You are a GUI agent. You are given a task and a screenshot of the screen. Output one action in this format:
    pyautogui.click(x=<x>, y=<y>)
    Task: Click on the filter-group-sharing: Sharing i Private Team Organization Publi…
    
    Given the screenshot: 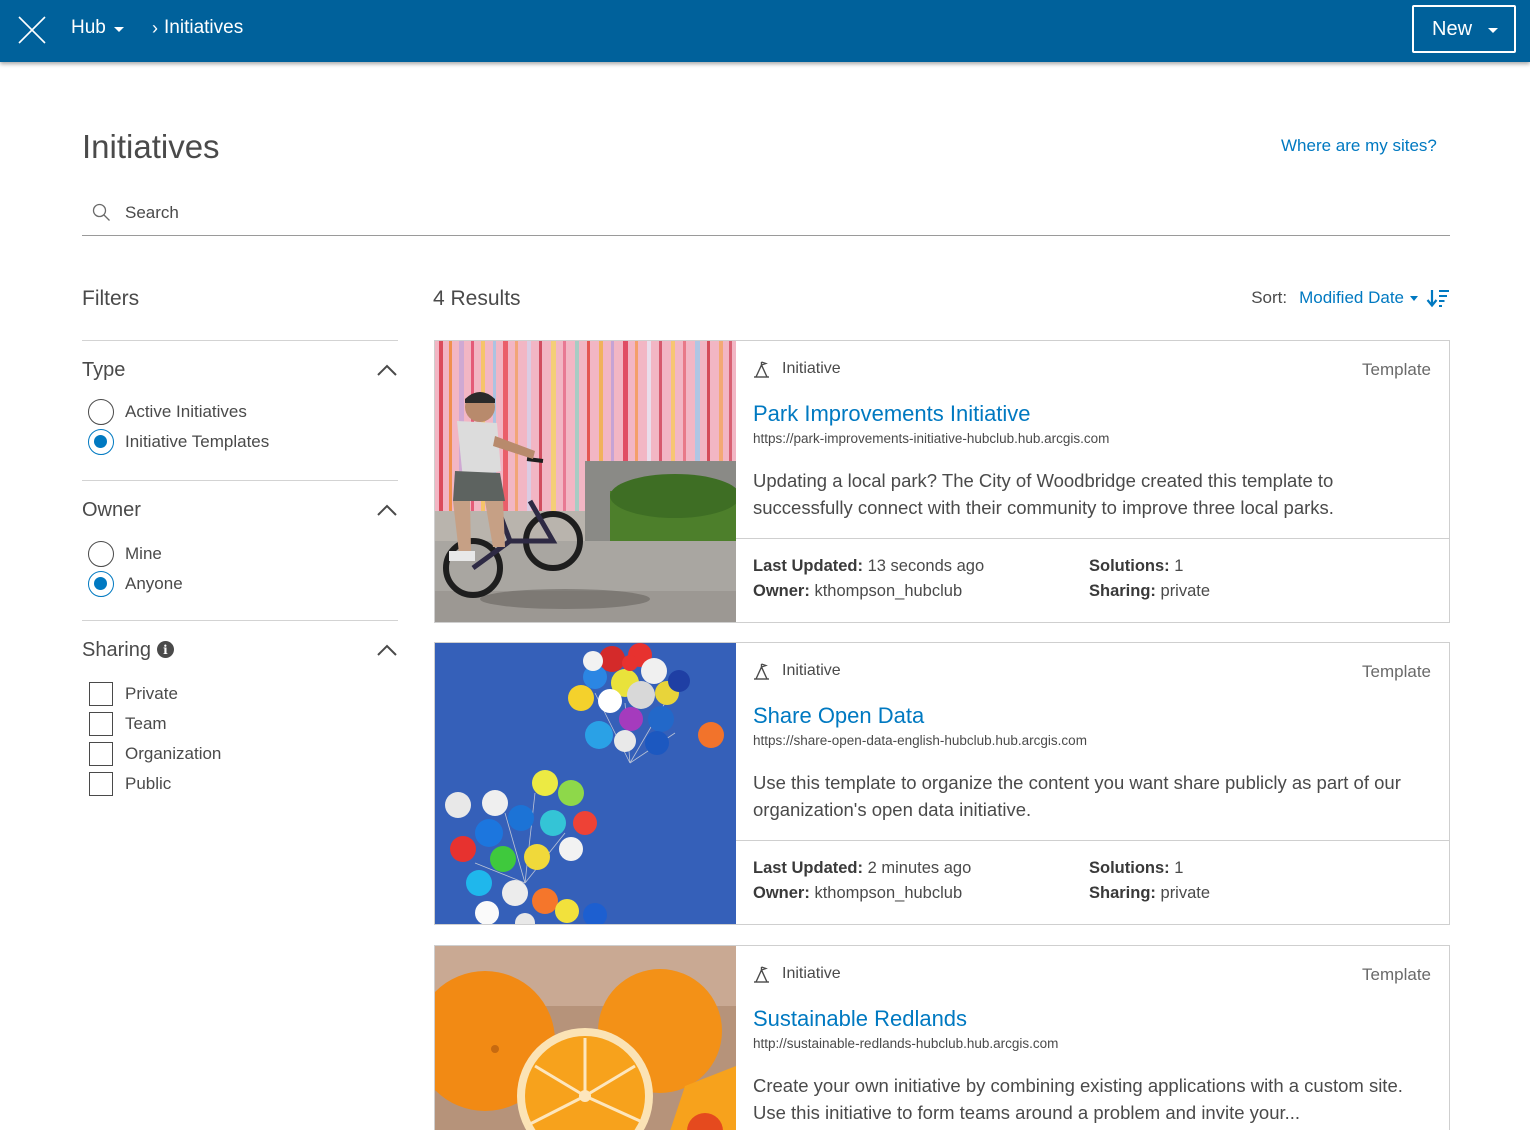 What is the action you would take?
    pyautogui.click(x=240, y=709)
    